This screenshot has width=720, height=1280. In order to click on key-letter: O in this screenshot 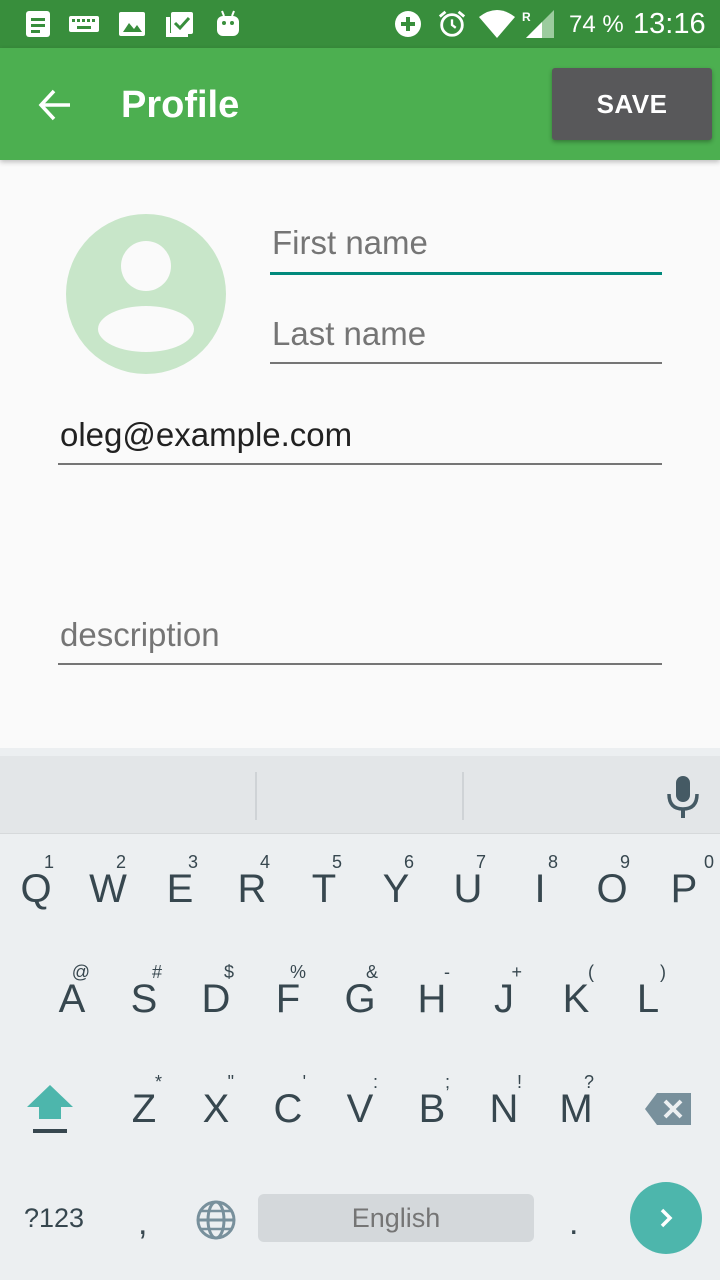, I will do `click(612, 888)`.